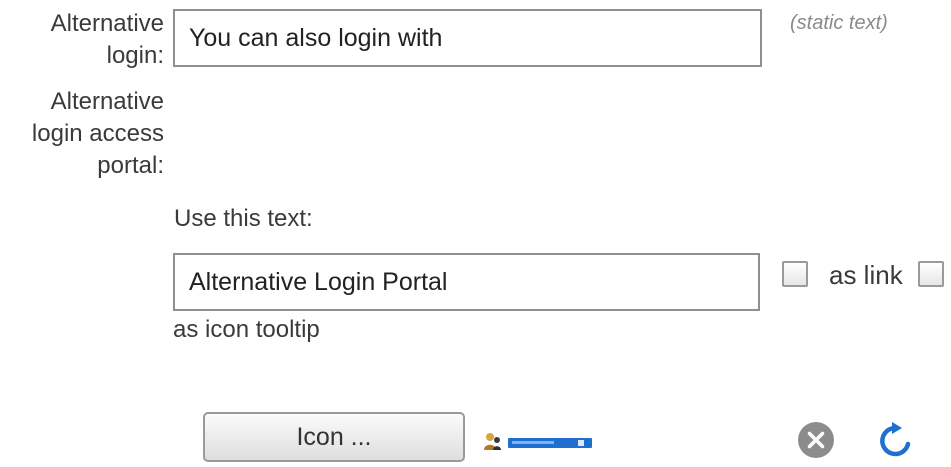  I want to click on static-text-hint: (static text), so click(839, 23).